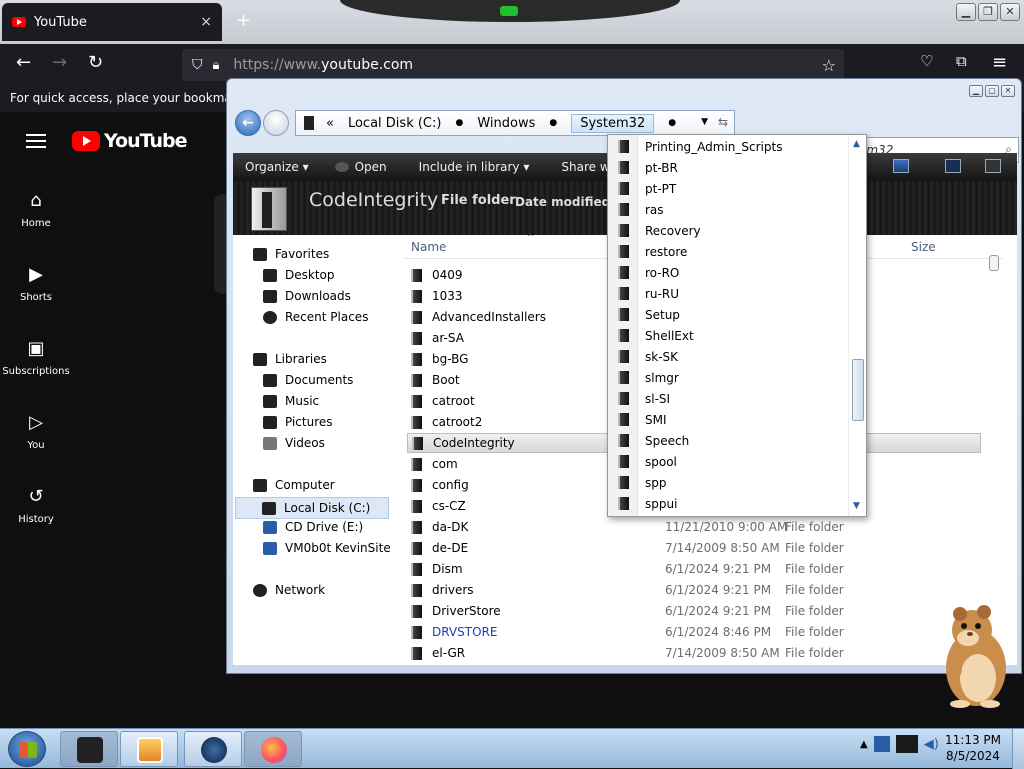 The image size is (1024, 769). Describe the element at coordinates (906, 744) in the screenshot. I see `network-tray-icon` at that location.